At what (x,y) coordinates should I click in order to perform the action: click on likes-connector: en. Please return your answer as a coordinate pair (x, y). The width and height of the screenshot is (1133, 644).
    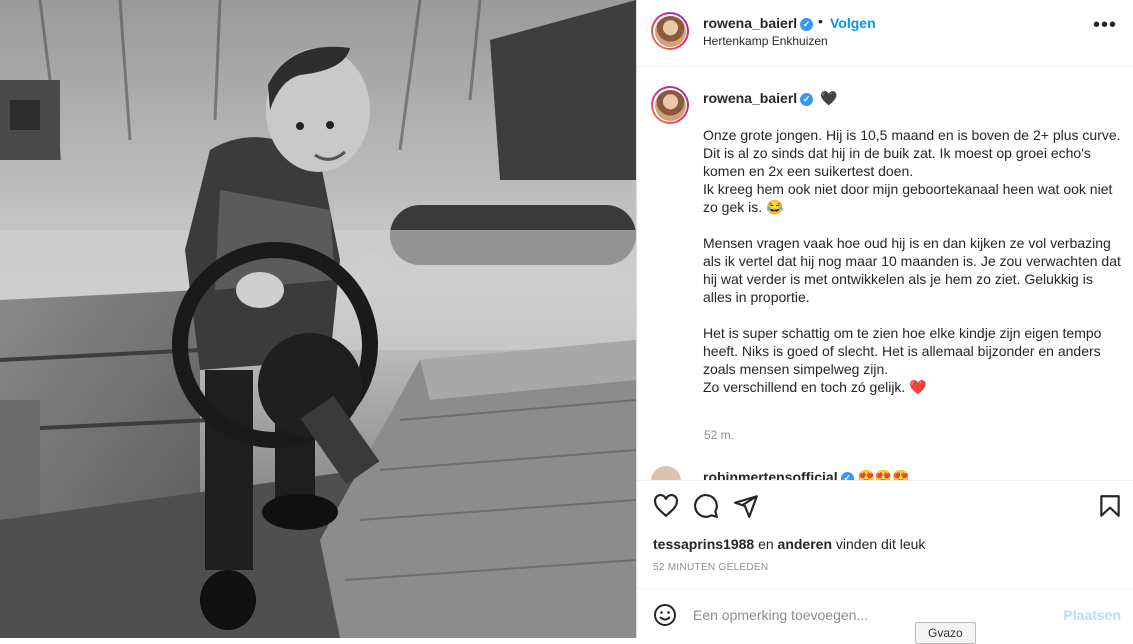
    Looking at the image, I should click on (766, 544).